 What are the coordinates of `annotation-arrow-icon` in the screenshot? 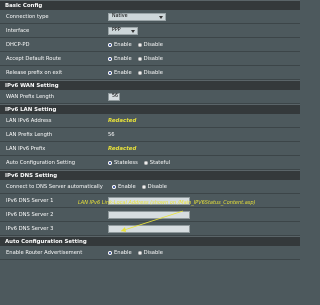 It's located at (152, 221).